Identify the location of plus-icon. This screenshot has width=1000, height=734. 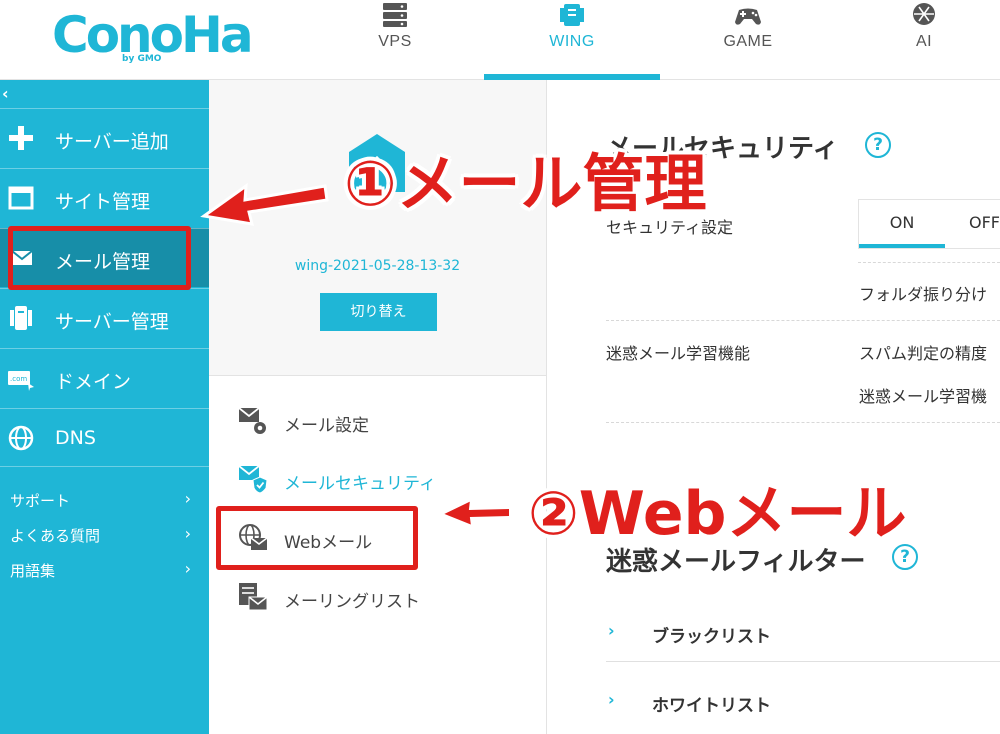
(21, 138).